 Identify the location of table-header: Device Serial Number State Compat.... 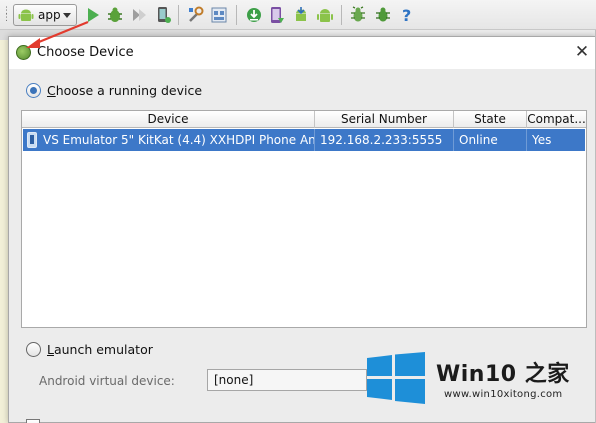
(304, 119).